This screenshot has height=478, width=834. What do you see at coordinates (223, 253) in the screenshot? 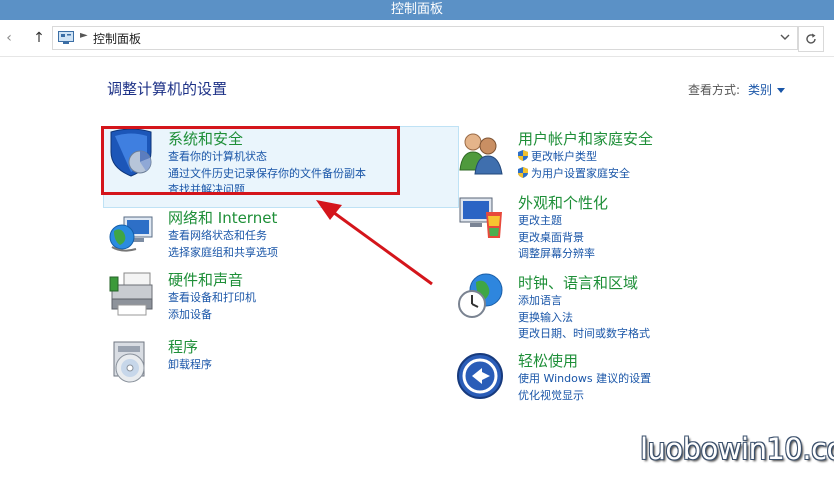
I see `link-homegroup-sharing: 选择家庭组和共享选项` at bounding box center [223, 253].